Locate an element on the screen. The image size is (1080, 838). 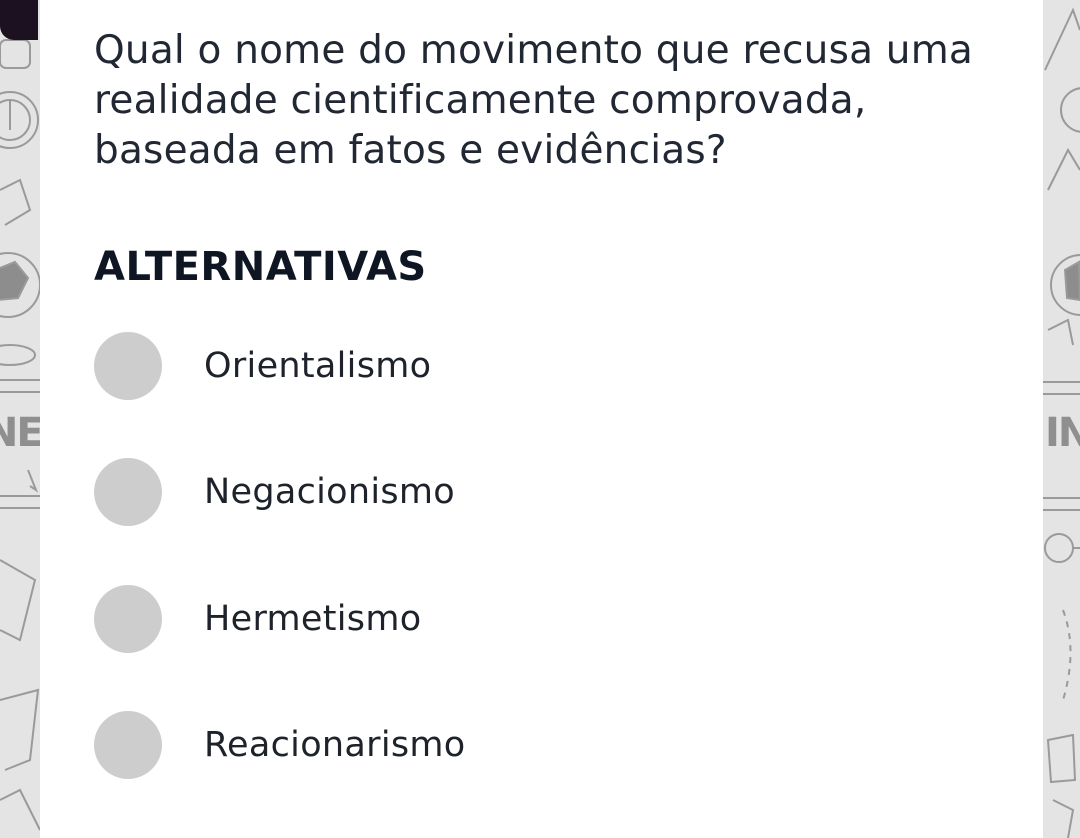
background-doodle-text-left: INE is located at coordinates (20, 433).